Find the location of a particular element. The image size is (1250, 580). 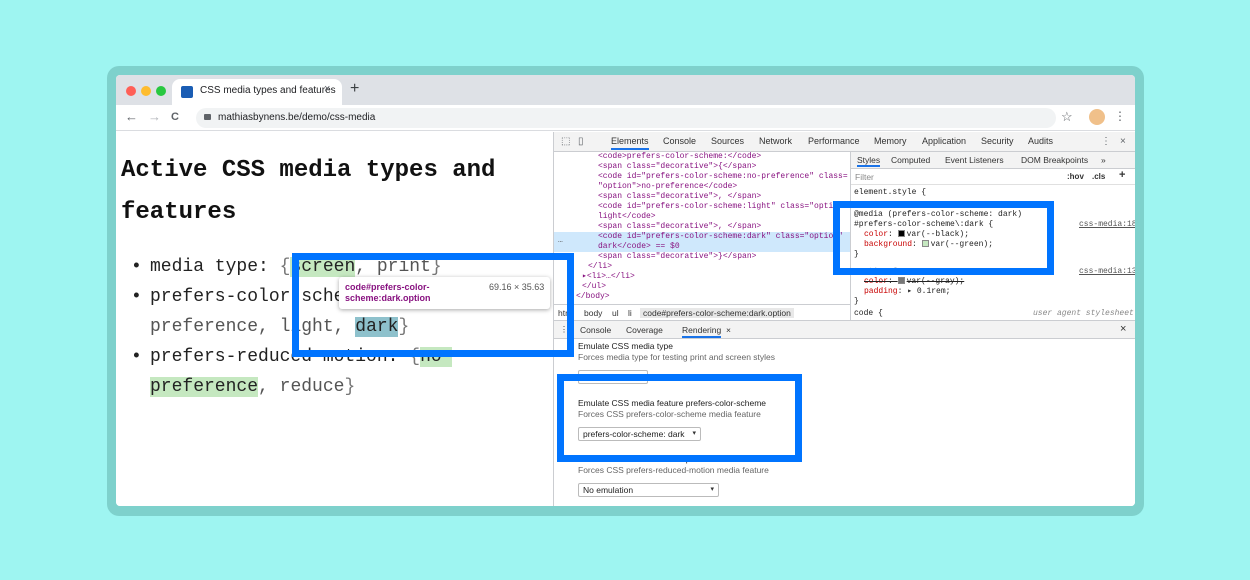

active-value: dark is located at coordinates (377, 327).